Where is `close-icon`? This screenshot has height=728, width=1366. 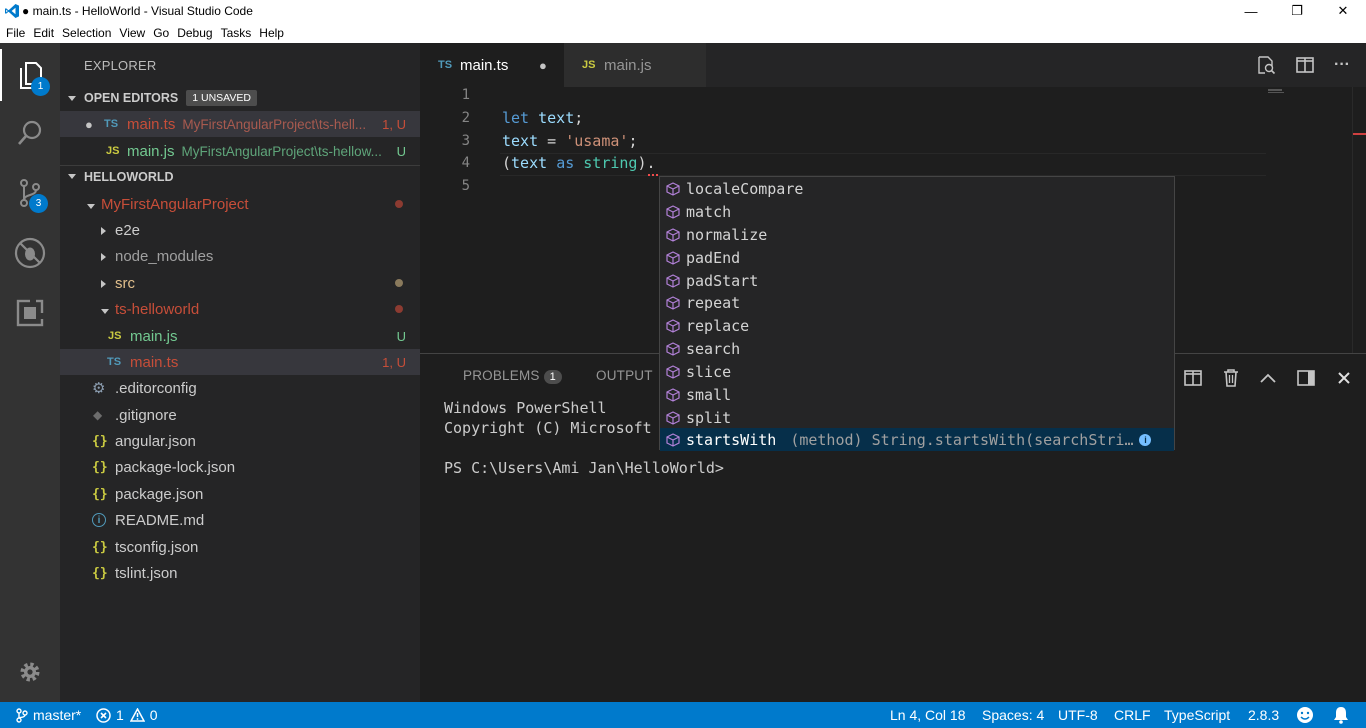 close-icon is located at coordinates (1344, 378).